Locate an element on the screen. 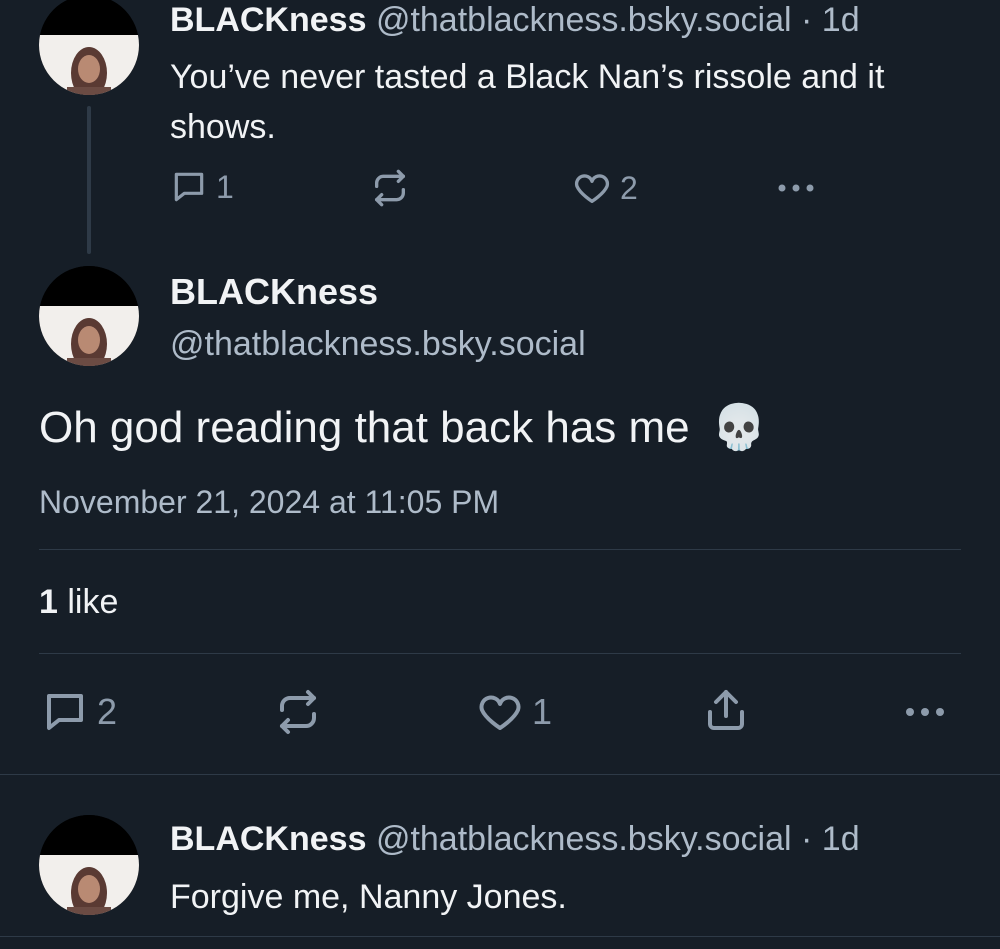 Image resolution: width=1000 pixels, height=949 pixels. reply-button: 1 is located at coordinates (202, 187).